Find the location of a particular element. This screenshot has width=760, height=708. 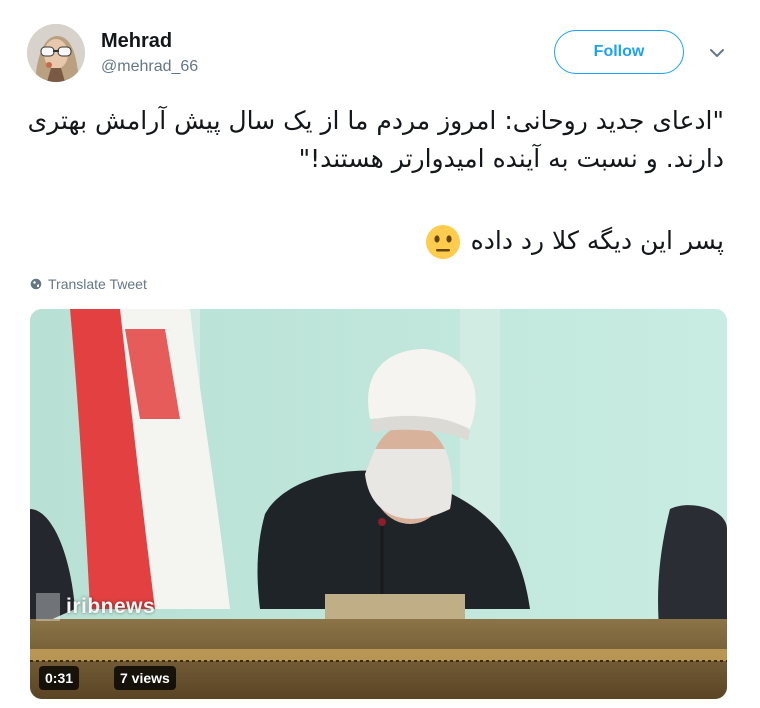

translate-tweet-label: Translate Tweet is located at coordinates (97, 284).